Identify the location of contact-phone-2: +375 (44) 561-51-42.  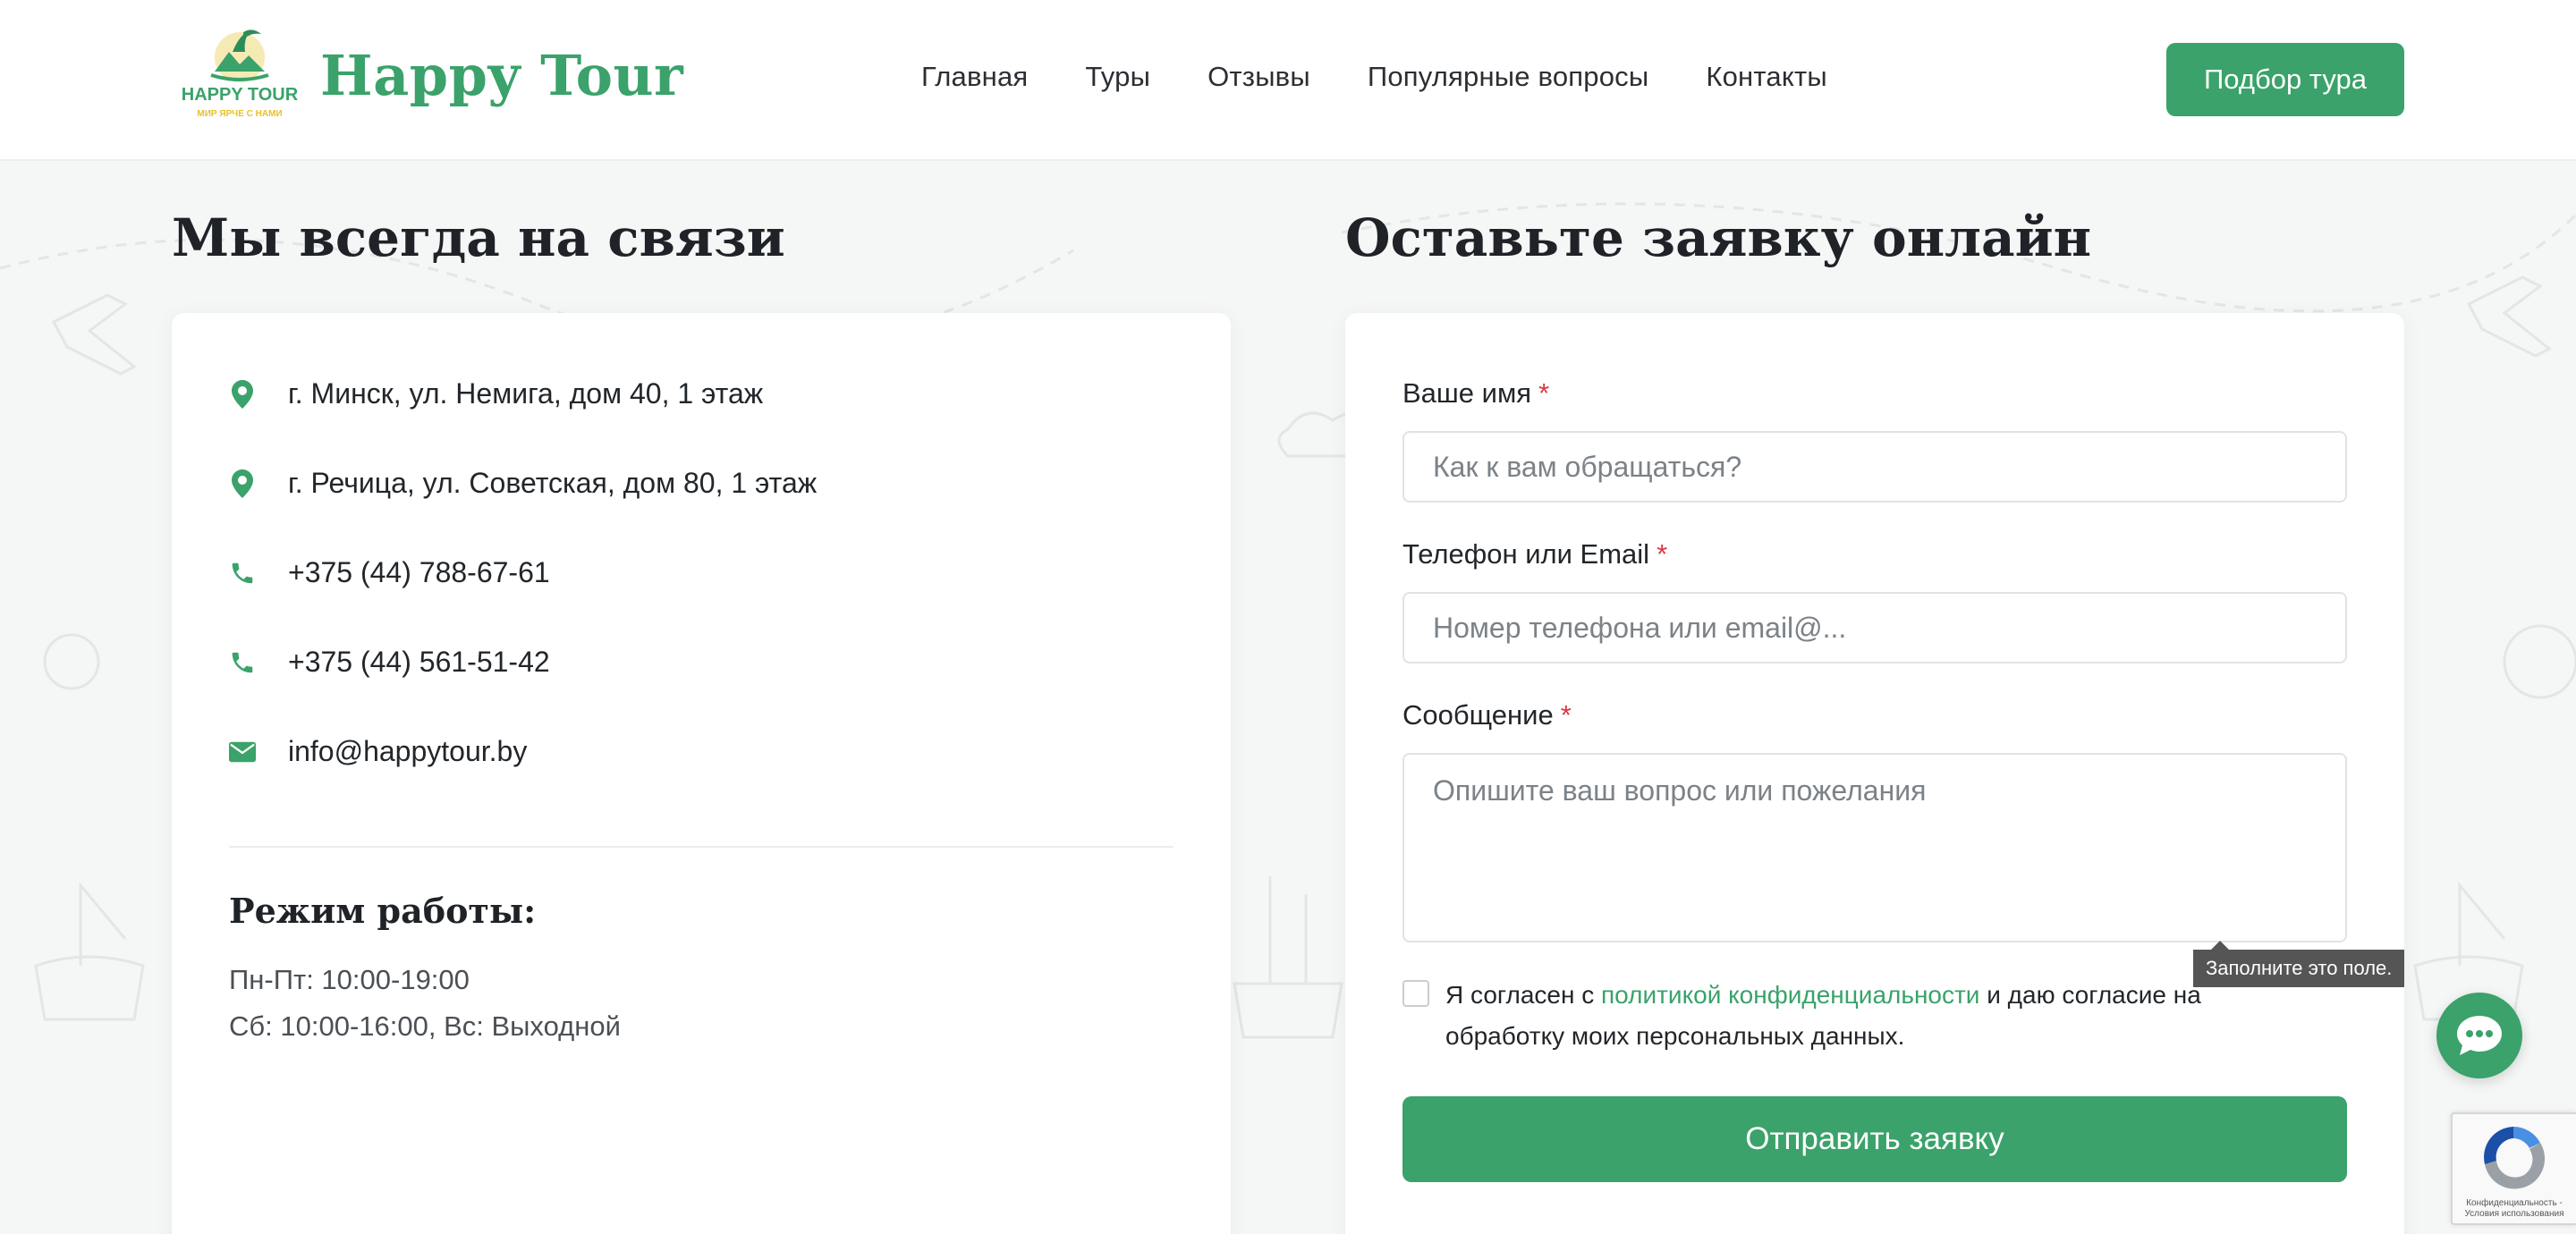
(389, 662).